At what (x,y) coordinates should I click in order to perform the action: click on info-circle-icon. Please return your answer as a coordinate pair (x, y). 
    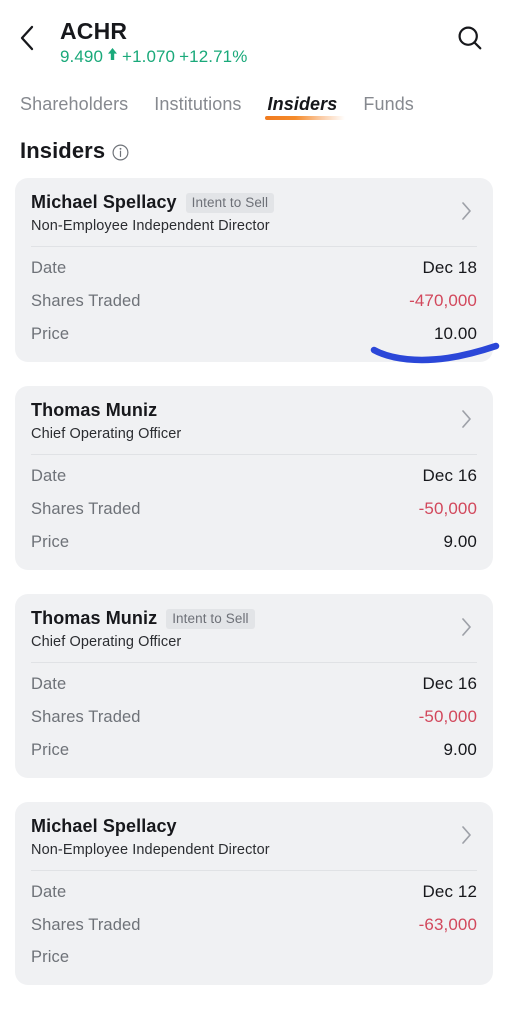
    Looking at the image, I should click on (120, 152).